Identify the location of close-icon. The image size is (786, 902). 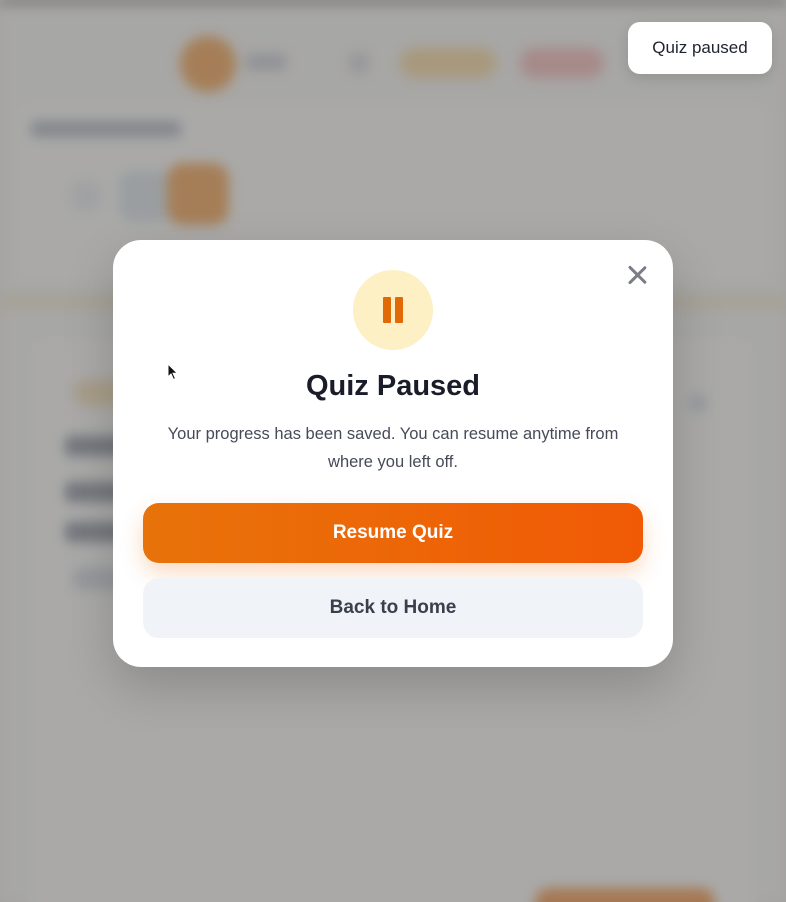
(637, 275).